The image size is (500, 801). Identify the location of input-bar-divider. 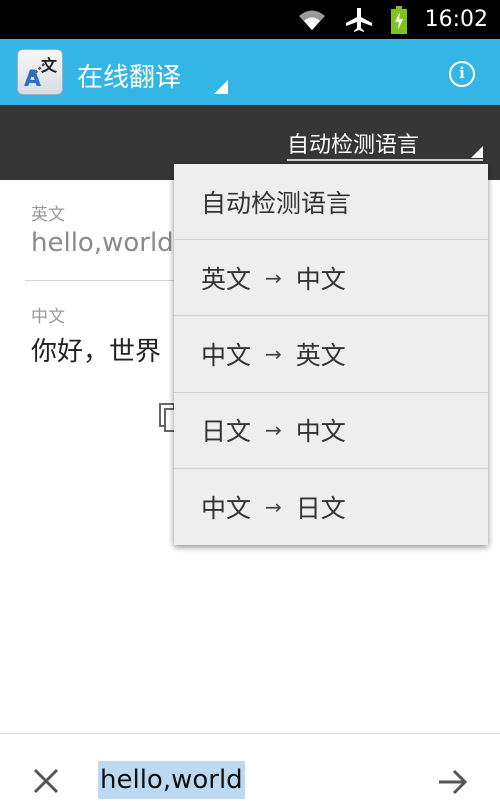
(250, 733).